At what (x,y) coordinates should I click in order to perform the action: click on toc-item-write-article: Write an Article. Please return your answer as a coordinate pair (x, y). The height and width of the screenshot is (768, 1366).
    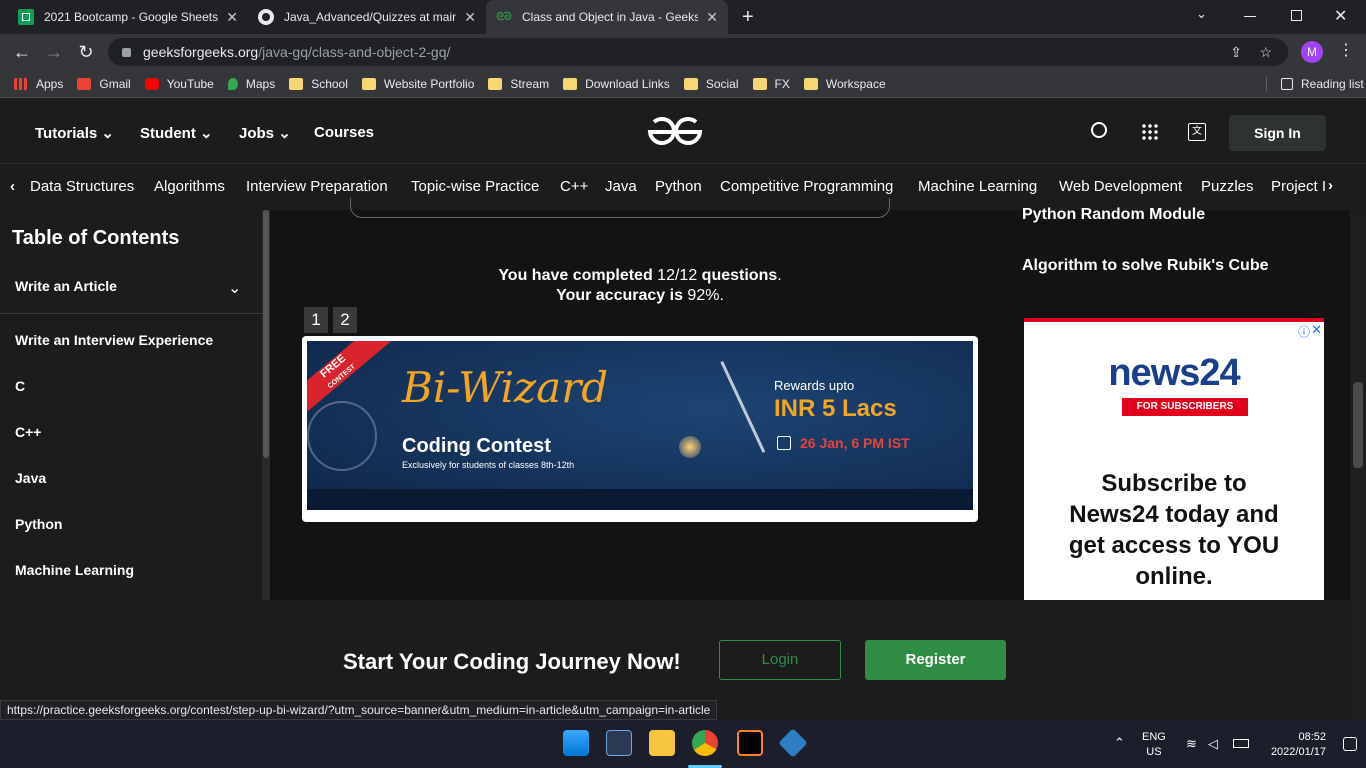
    Looking at the image, I should click on (66, 286).